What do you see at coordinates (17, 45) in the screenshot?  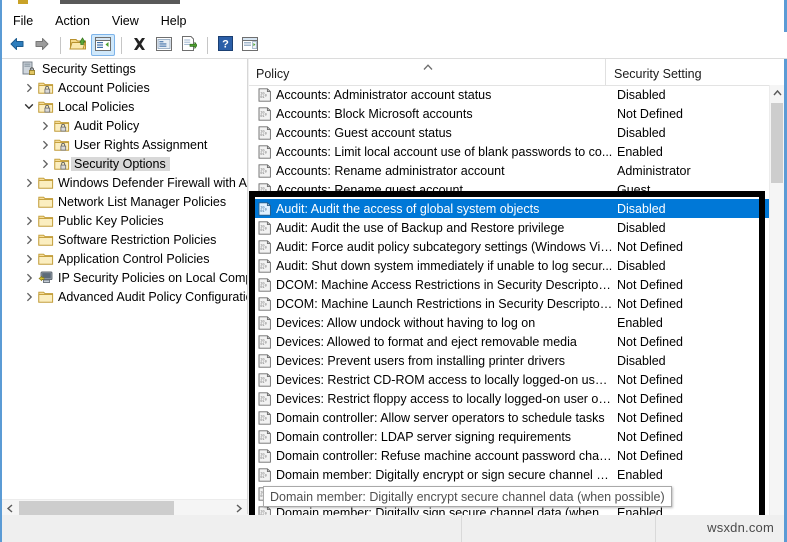 I see `back-button` at bounding box center [17, 45].